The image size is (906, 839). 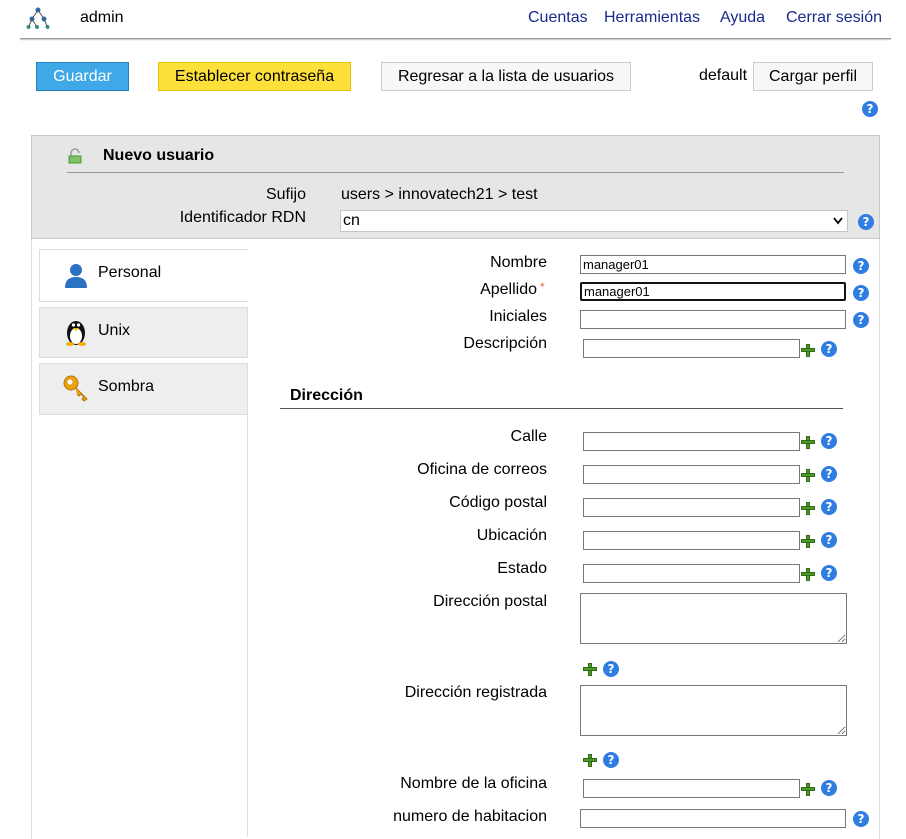 I want to click on profile-name: default, so click(x=723, y=75).